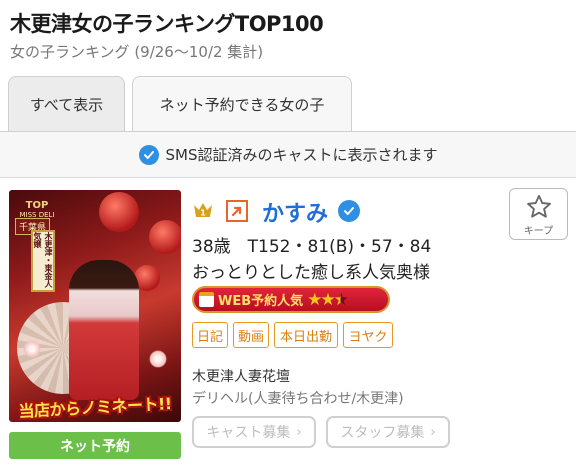 The height and width of the screenshot is (470, 576). What do you see at coordinates (95, 407) in the screenshot?
I see `photo-nominate-banner: 当店からノミネート!!` at bounding box center [95, 407].